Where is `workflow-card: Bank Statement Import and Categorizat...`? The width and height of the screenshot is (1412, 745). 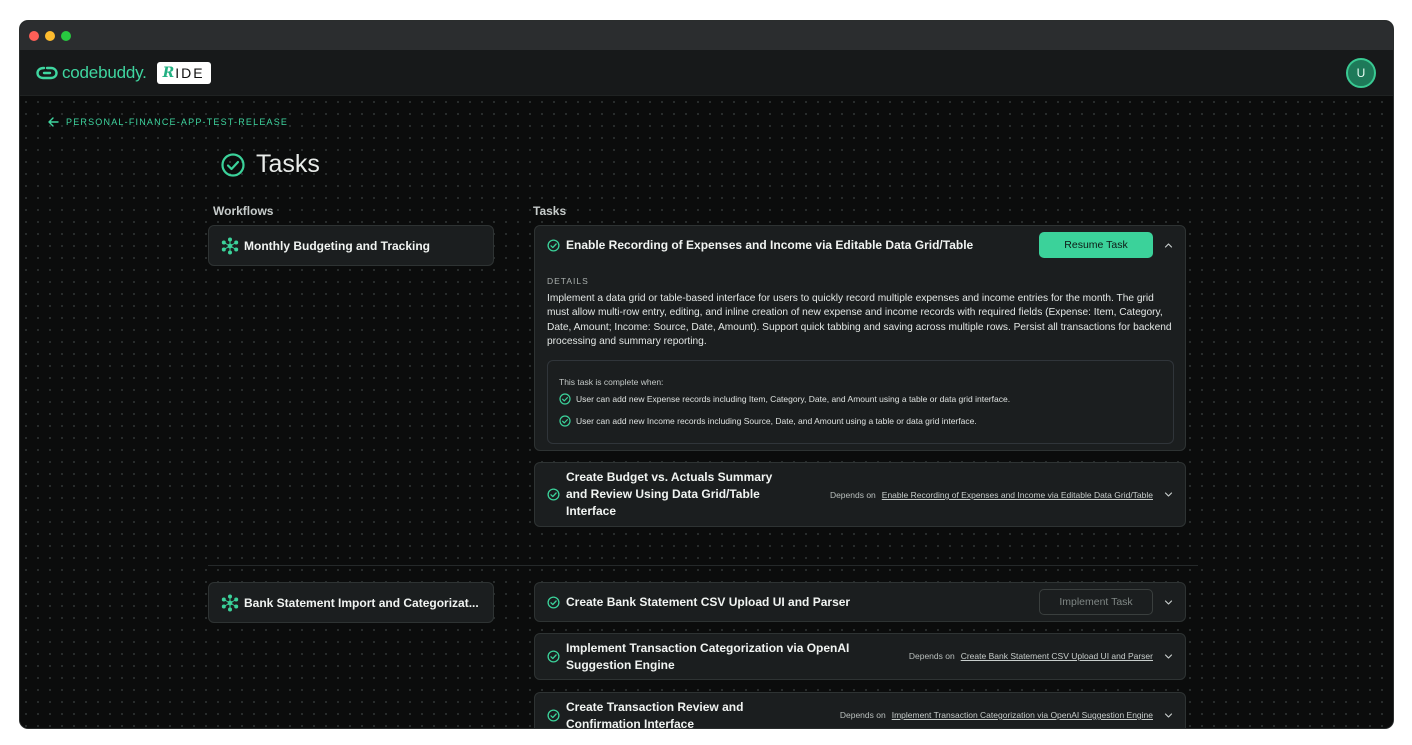 workflow-card: Bank Statement Import and Categorizat... is located at coordinates (351, 602).